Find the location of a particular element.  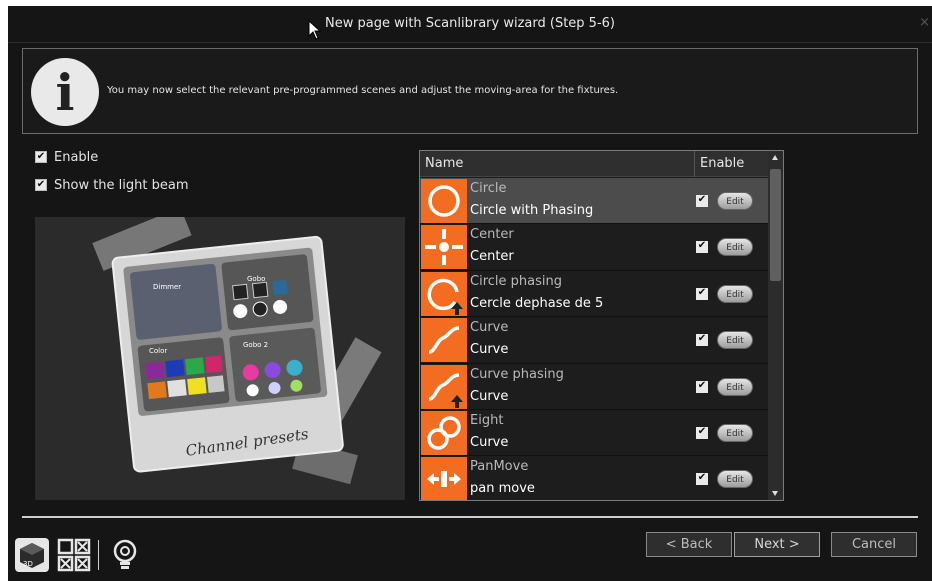

table-row: Eight Curve ✔ Edit is located at coordinates (594, 433).